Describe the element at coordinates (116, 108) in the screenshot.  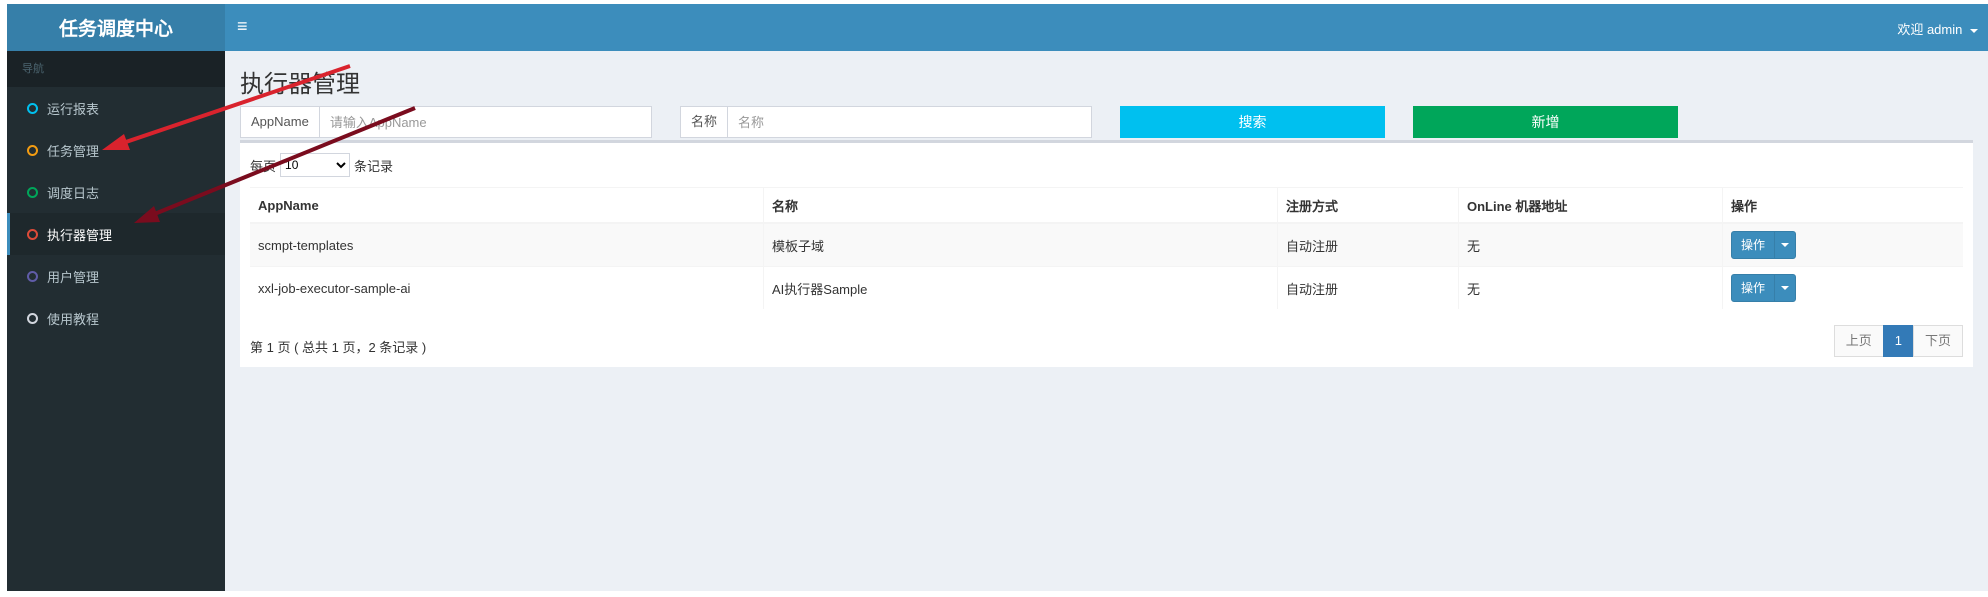
I see `sidebar-item-report: 运行报表` at that location.